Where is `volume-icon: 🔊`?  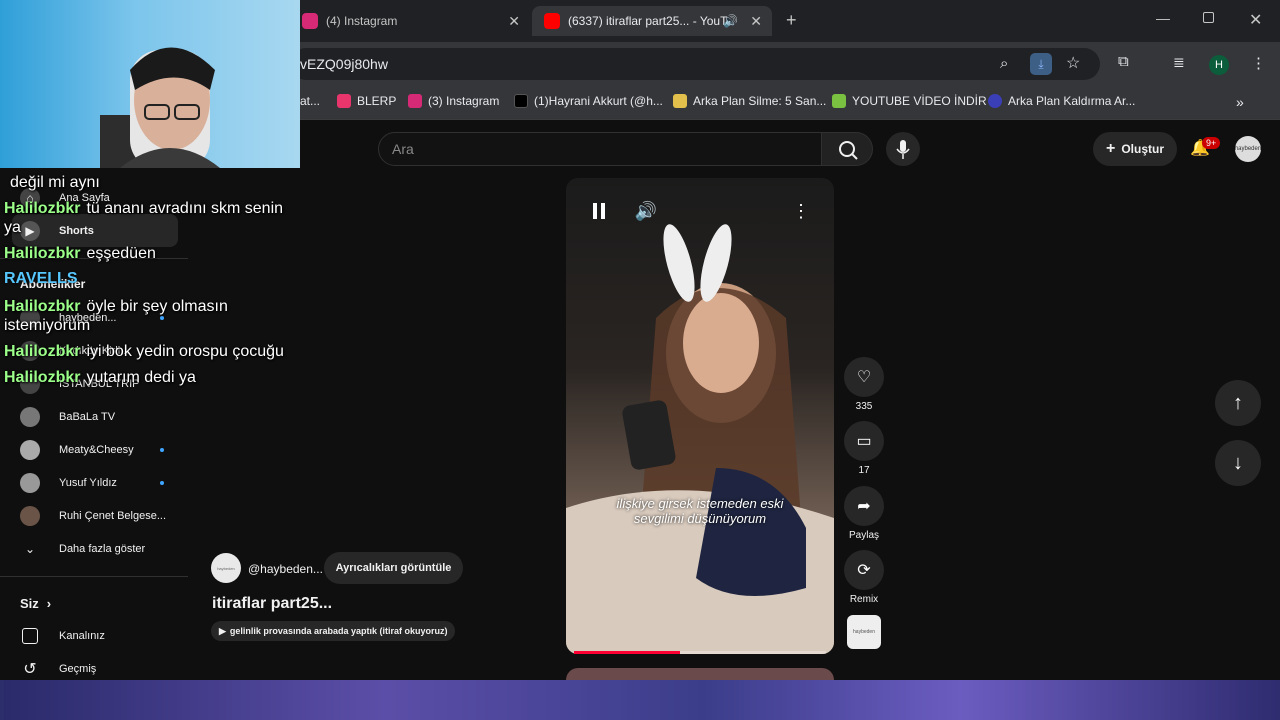 volume-icon: 🔊 is located at coordinates (646, 210).